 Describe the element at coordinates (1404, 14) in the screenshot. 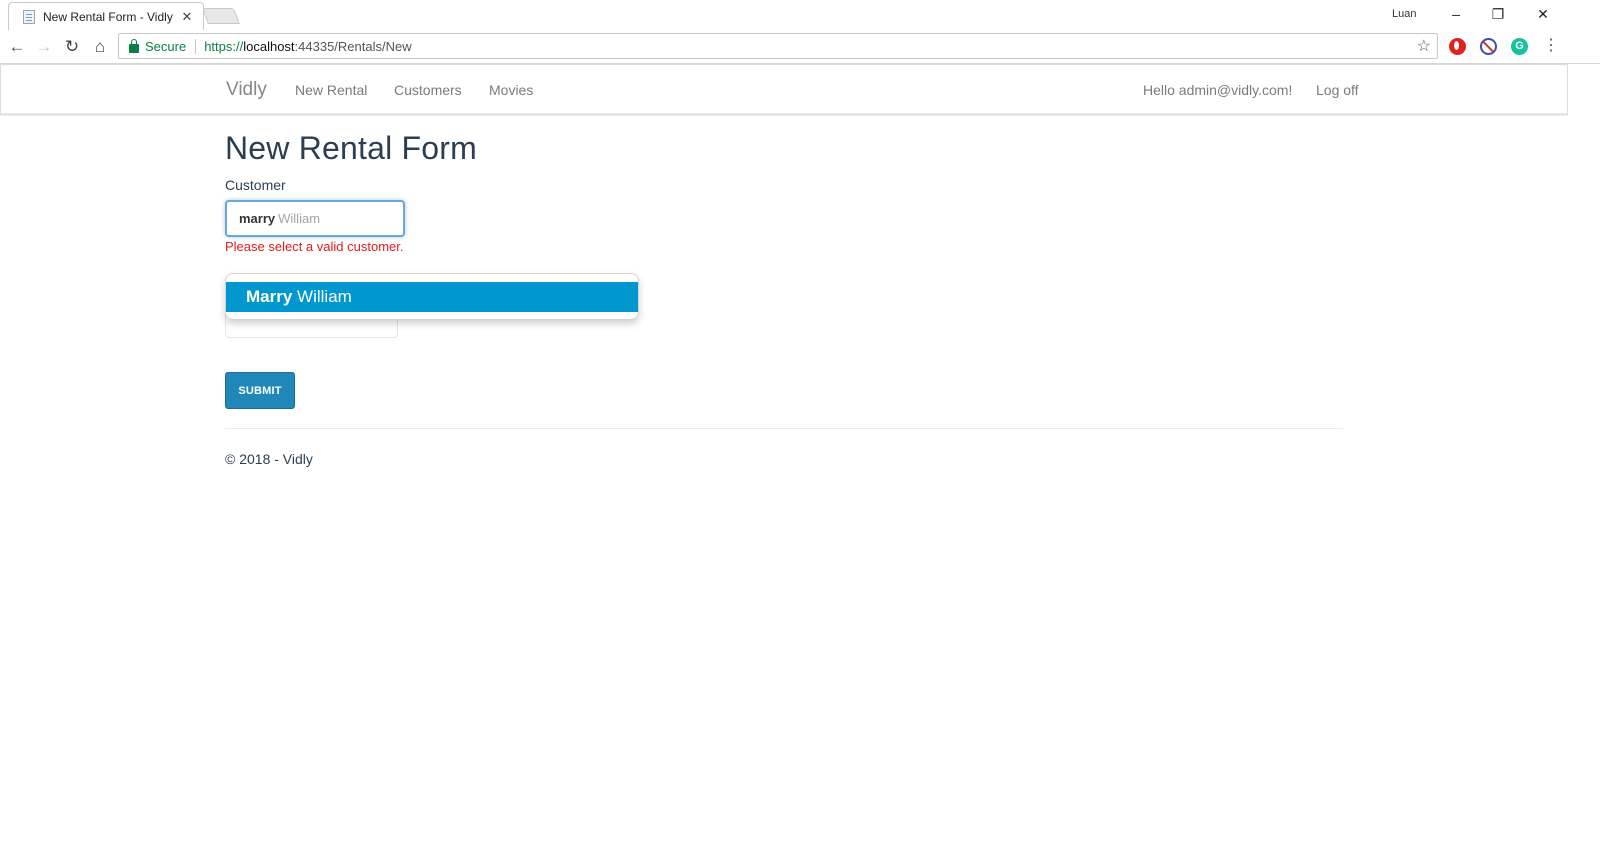

I see `profile-label: Luan` at that location.